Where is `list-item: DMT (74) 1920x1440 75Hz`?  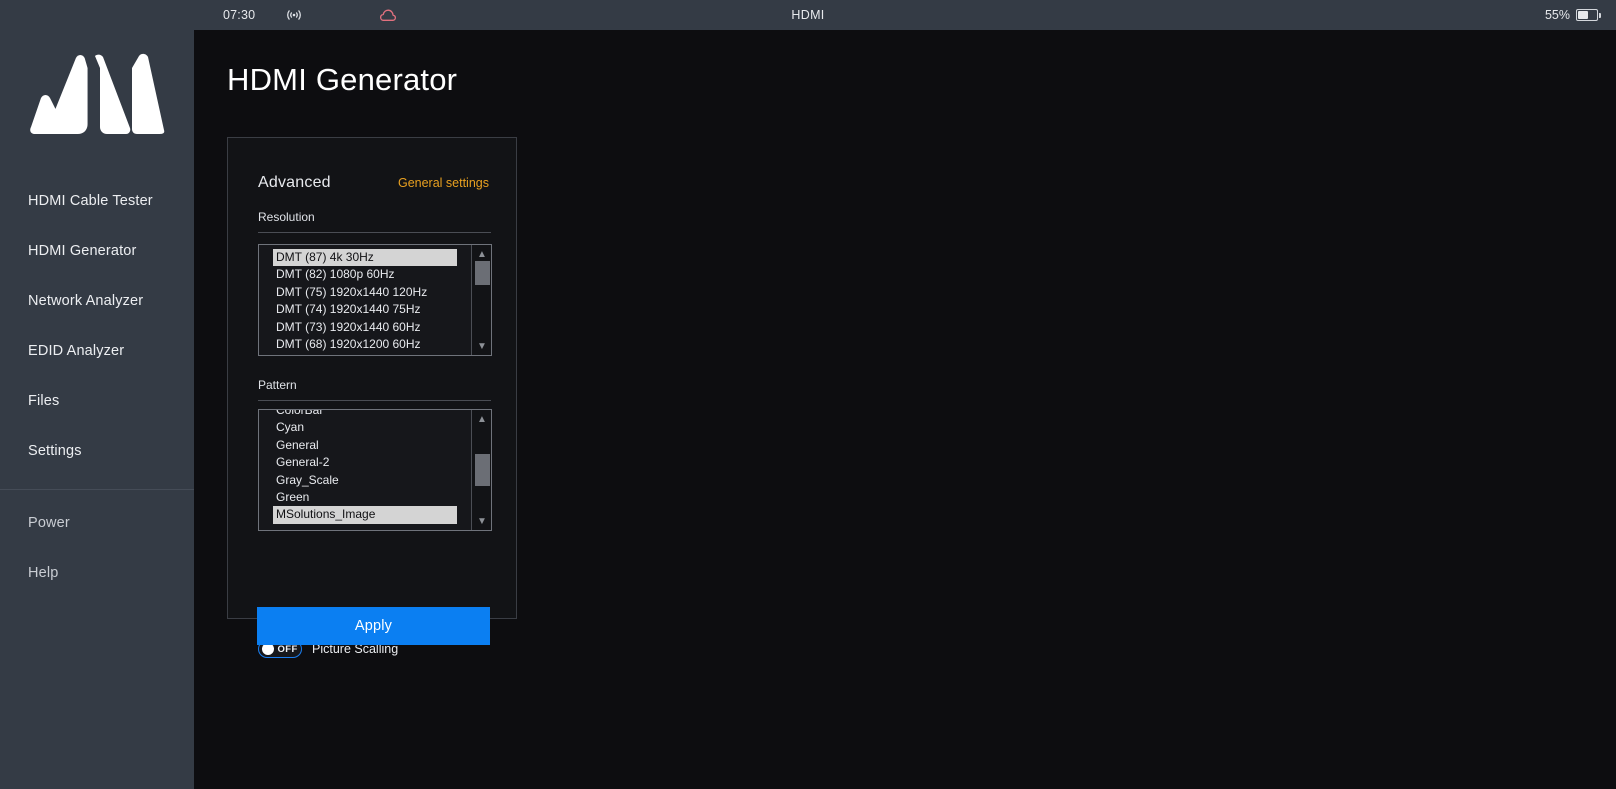
list-item: DMT (74) 1920x1440 75Hz is located at coordinates (365, 309).